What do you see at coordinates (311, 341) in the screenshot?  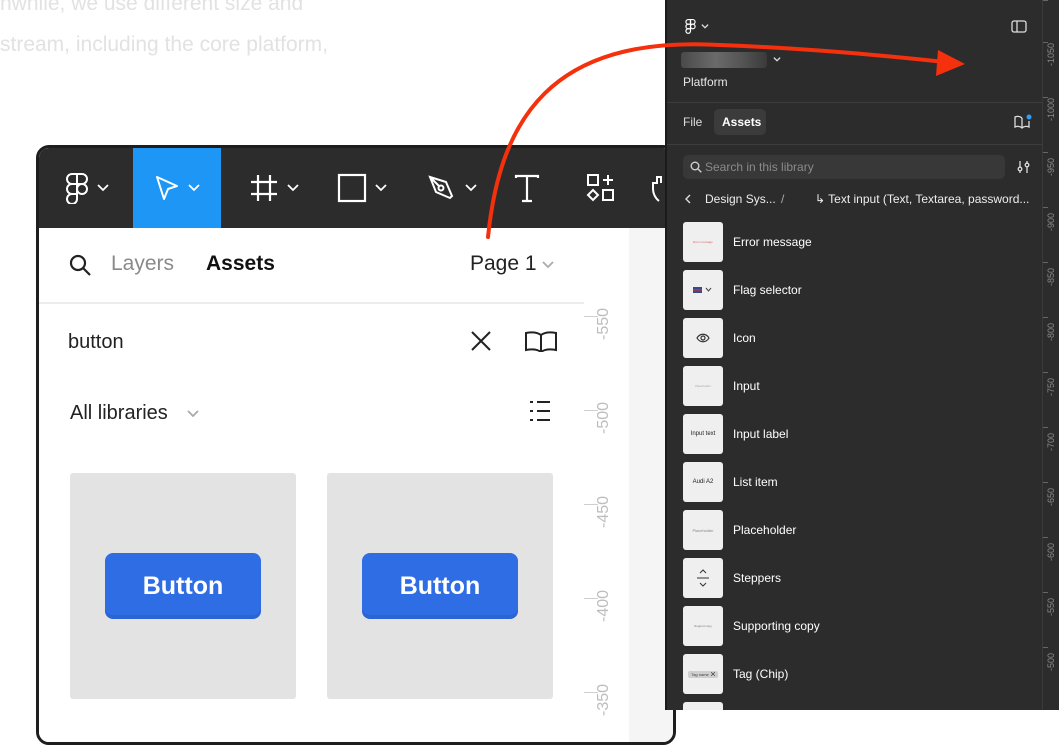 I see `old-search-row: button` at bounding box center [311, 341].